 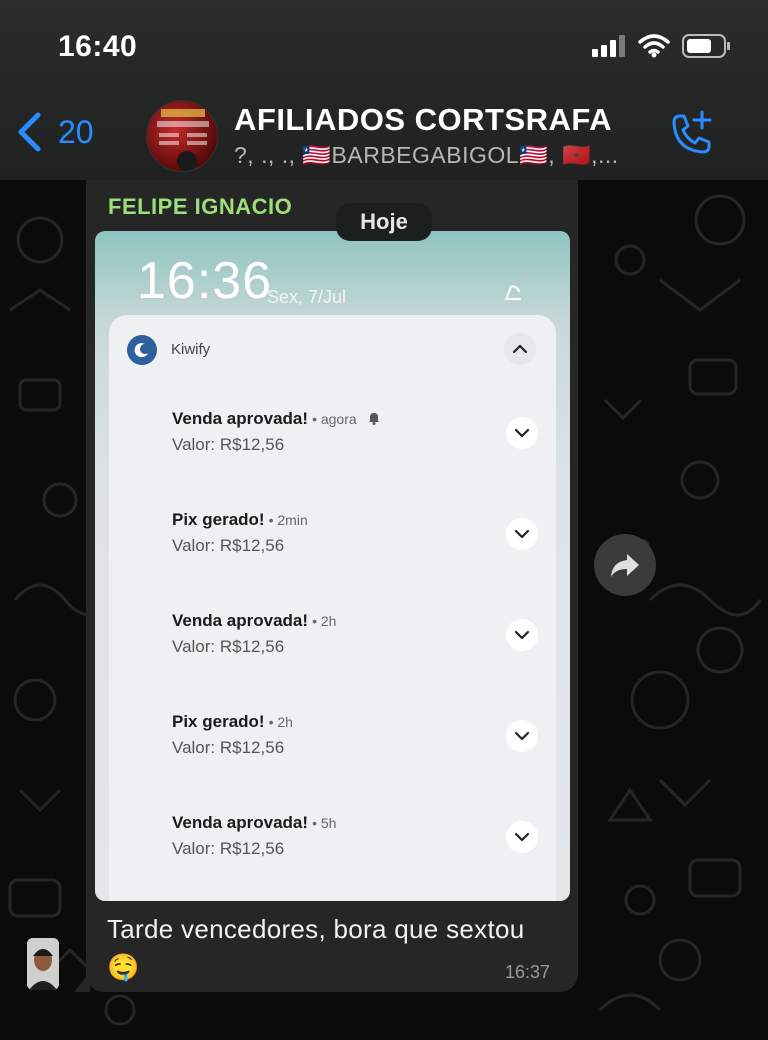 I want to click on unread-count: 20, so click(x=76, y=131).